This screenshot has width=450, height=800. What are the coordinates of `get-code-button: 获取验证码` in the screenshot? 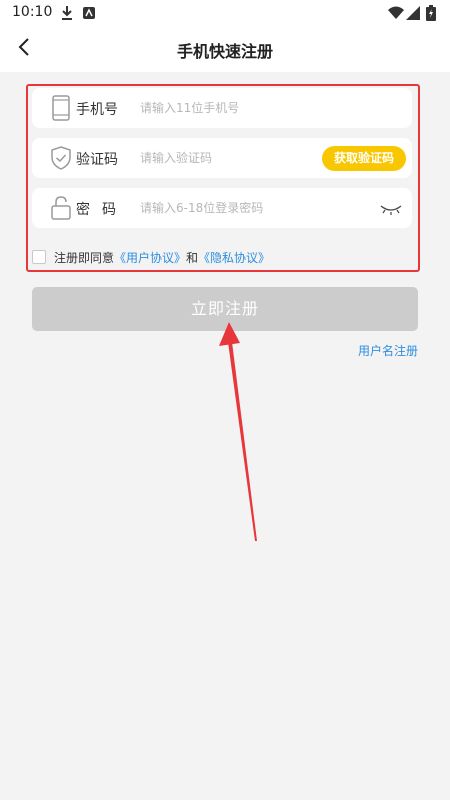 It's located at (363, 158).